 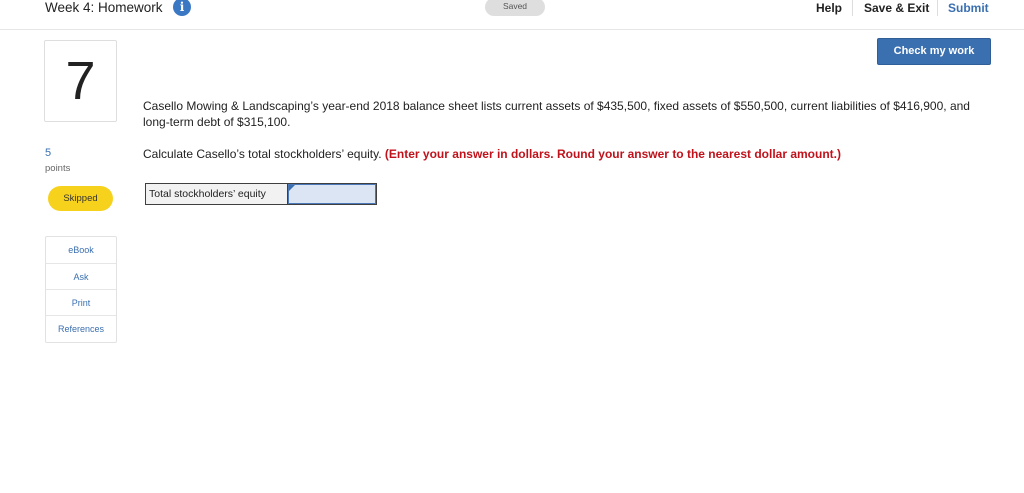 I want to click on answer-table: Total stockholders’ equity, so click(x=261, y=194).